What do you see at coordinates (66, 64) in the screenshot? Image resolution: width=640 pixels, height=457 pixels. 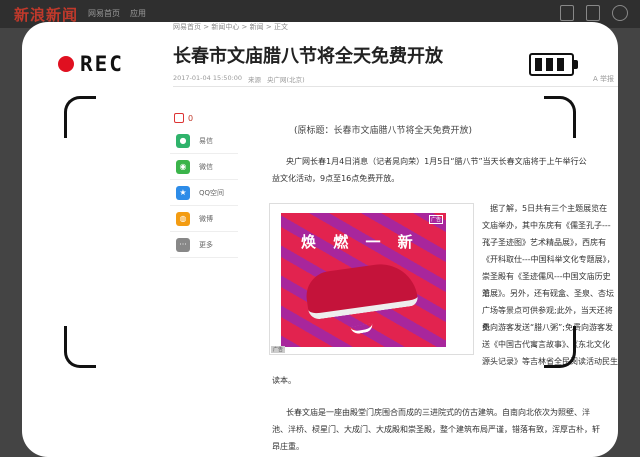 I see `record-dot-icon` at bounding box center [66, 64].